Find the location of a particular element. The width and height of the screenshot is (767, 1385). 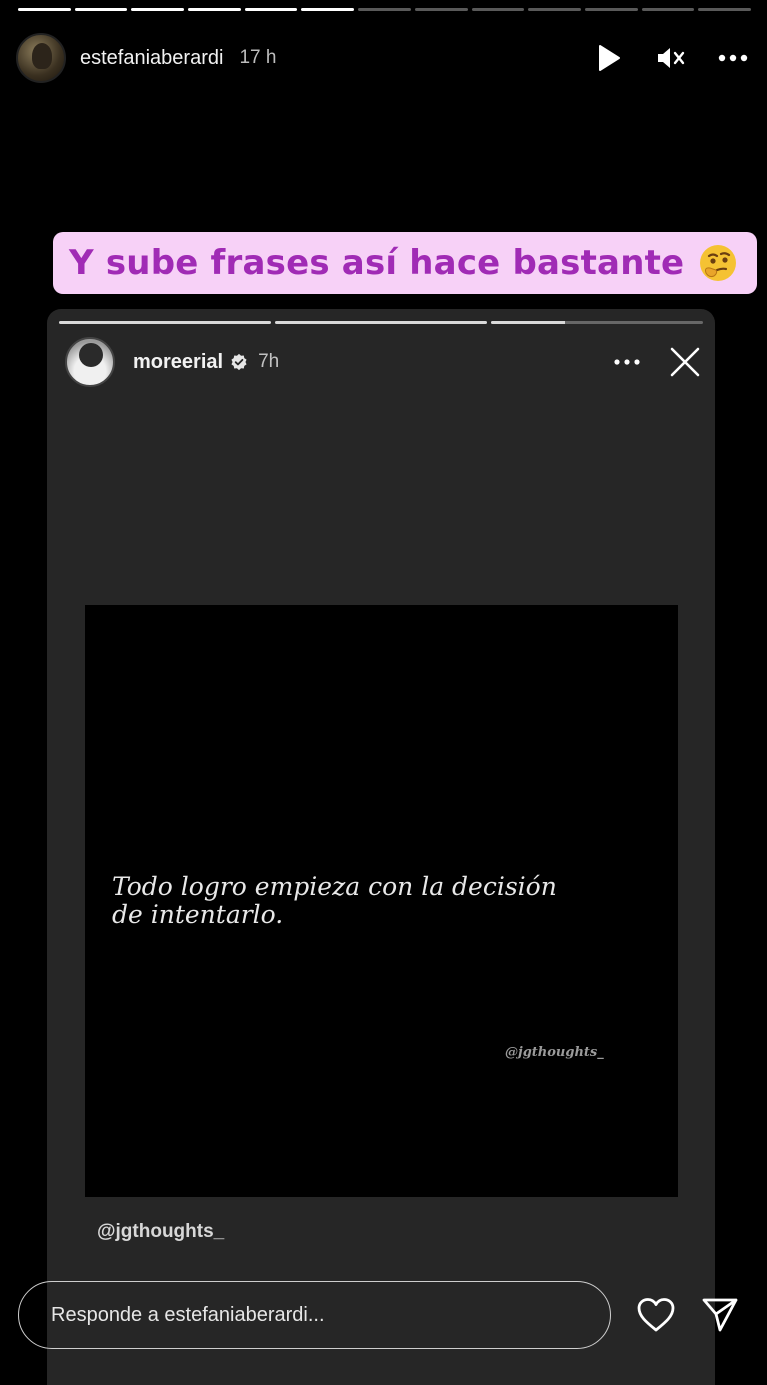

reply-input is located at coordinates (311, 1315).